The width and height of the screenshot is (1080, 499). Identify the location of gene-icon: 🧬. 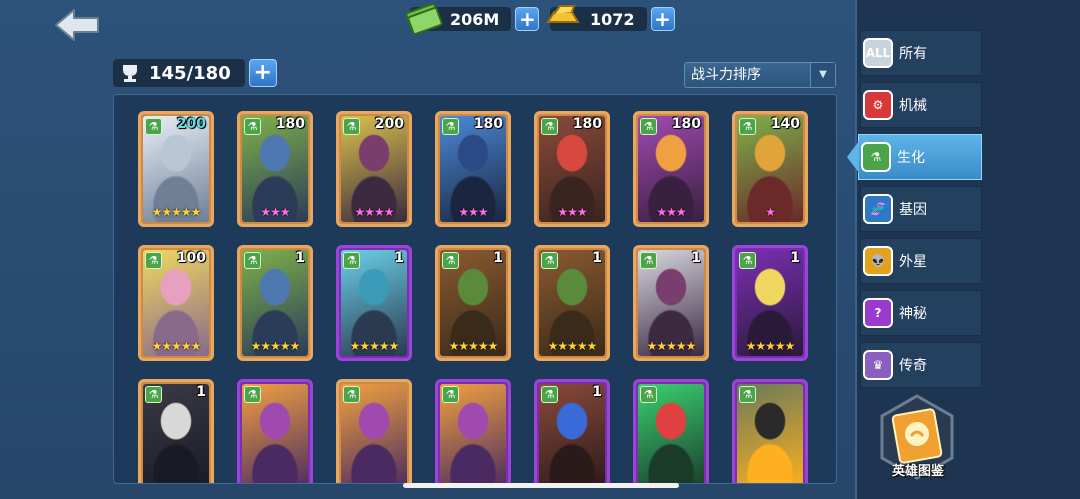
(878, 209).